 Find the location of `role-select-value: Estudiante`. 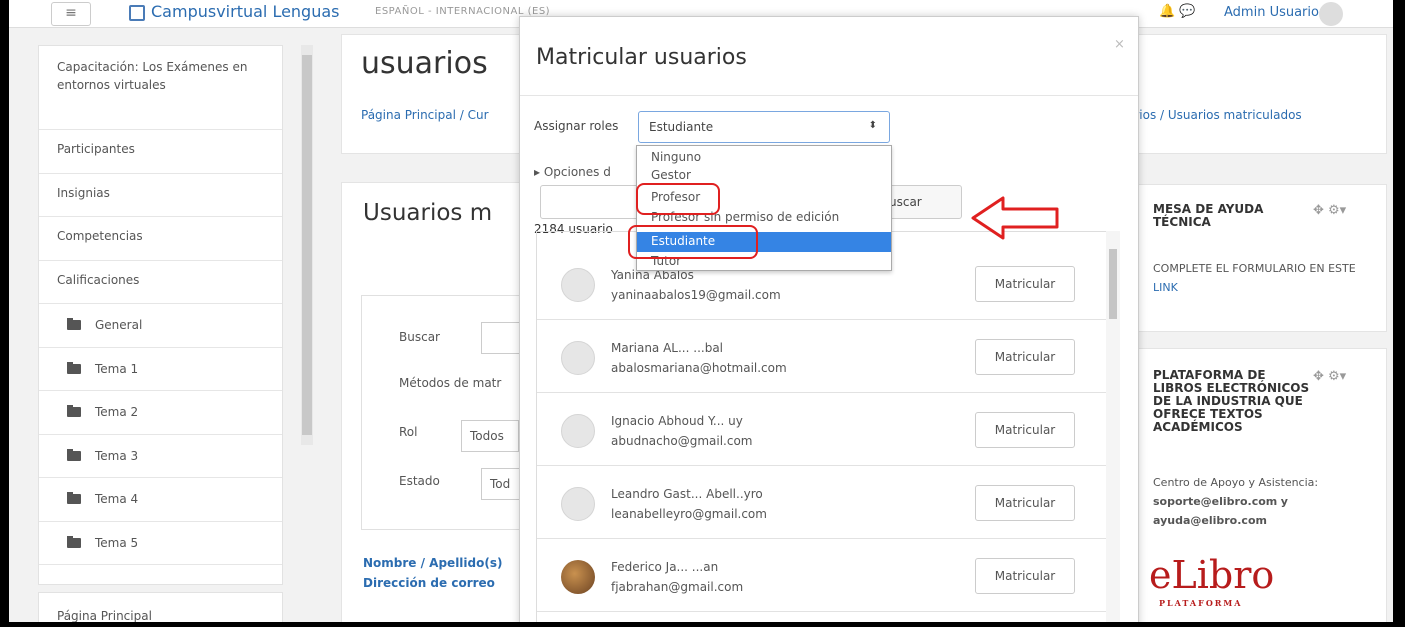

role-select-value: Estudiante is located at coordinates (681, 127).